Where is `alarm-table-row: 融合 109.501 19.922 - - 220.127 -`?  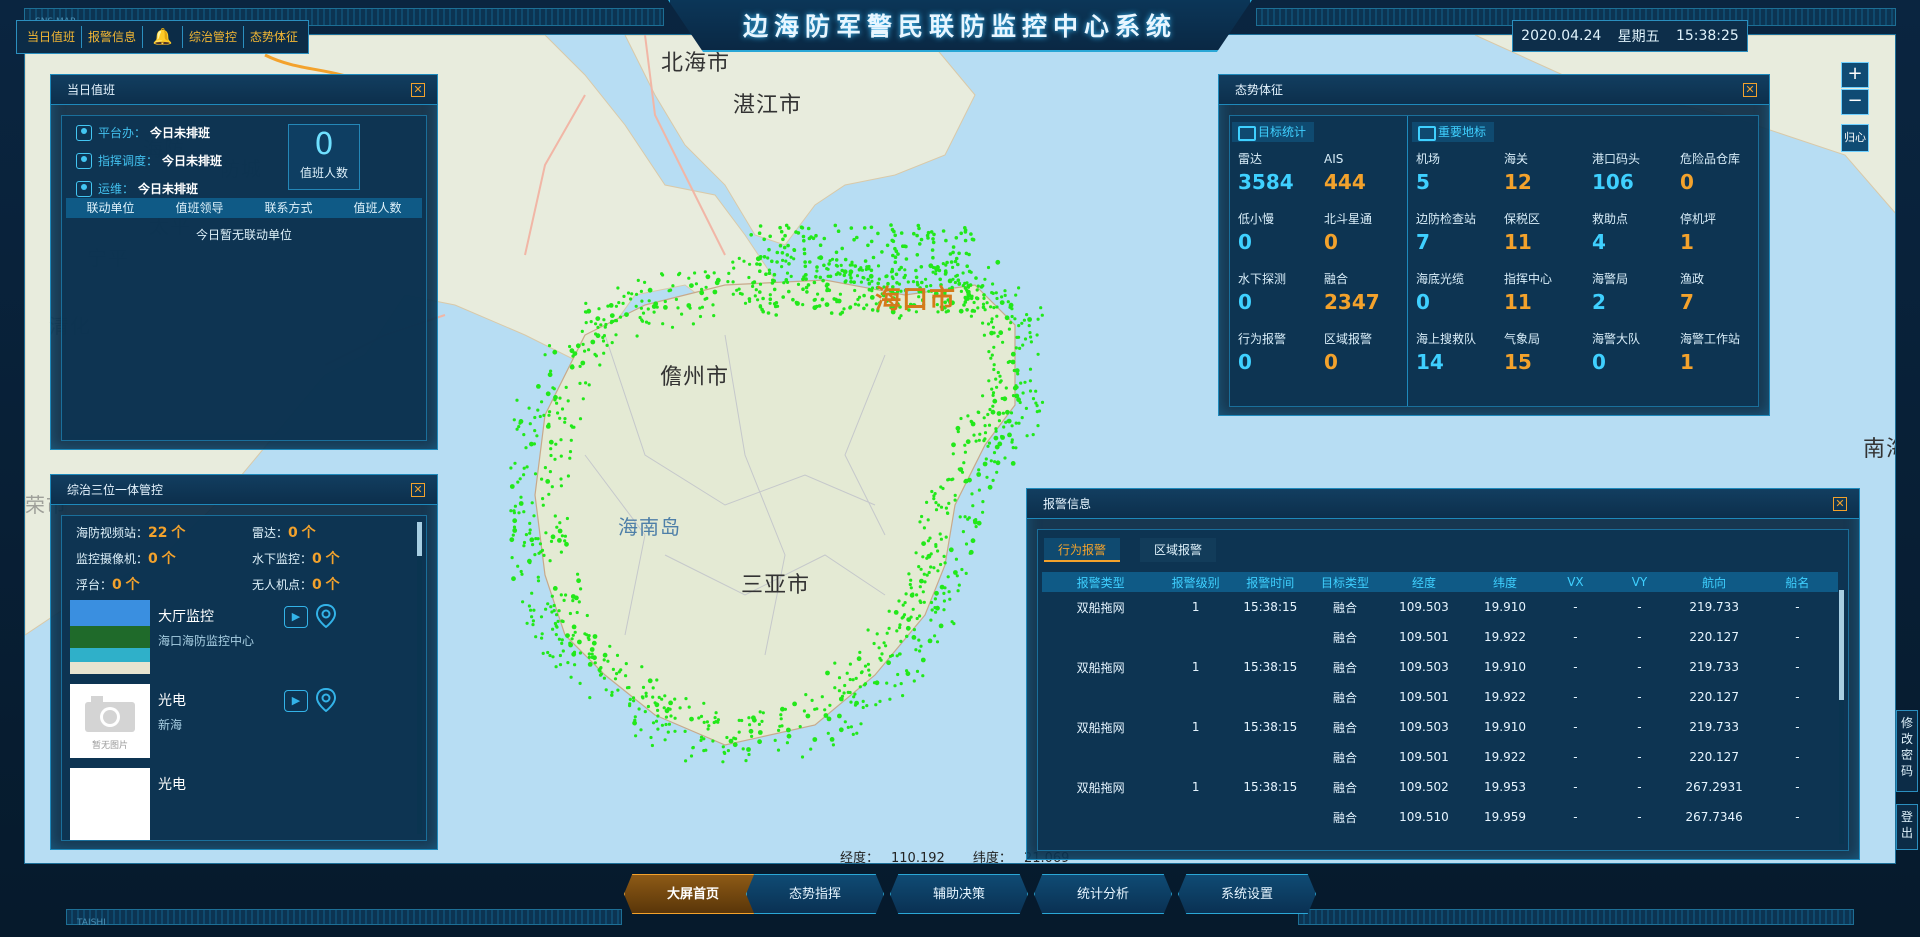
alarm-table-row: 融合 109.501 19.922 - - 220.127 - is located at coordinates (1440, 757).